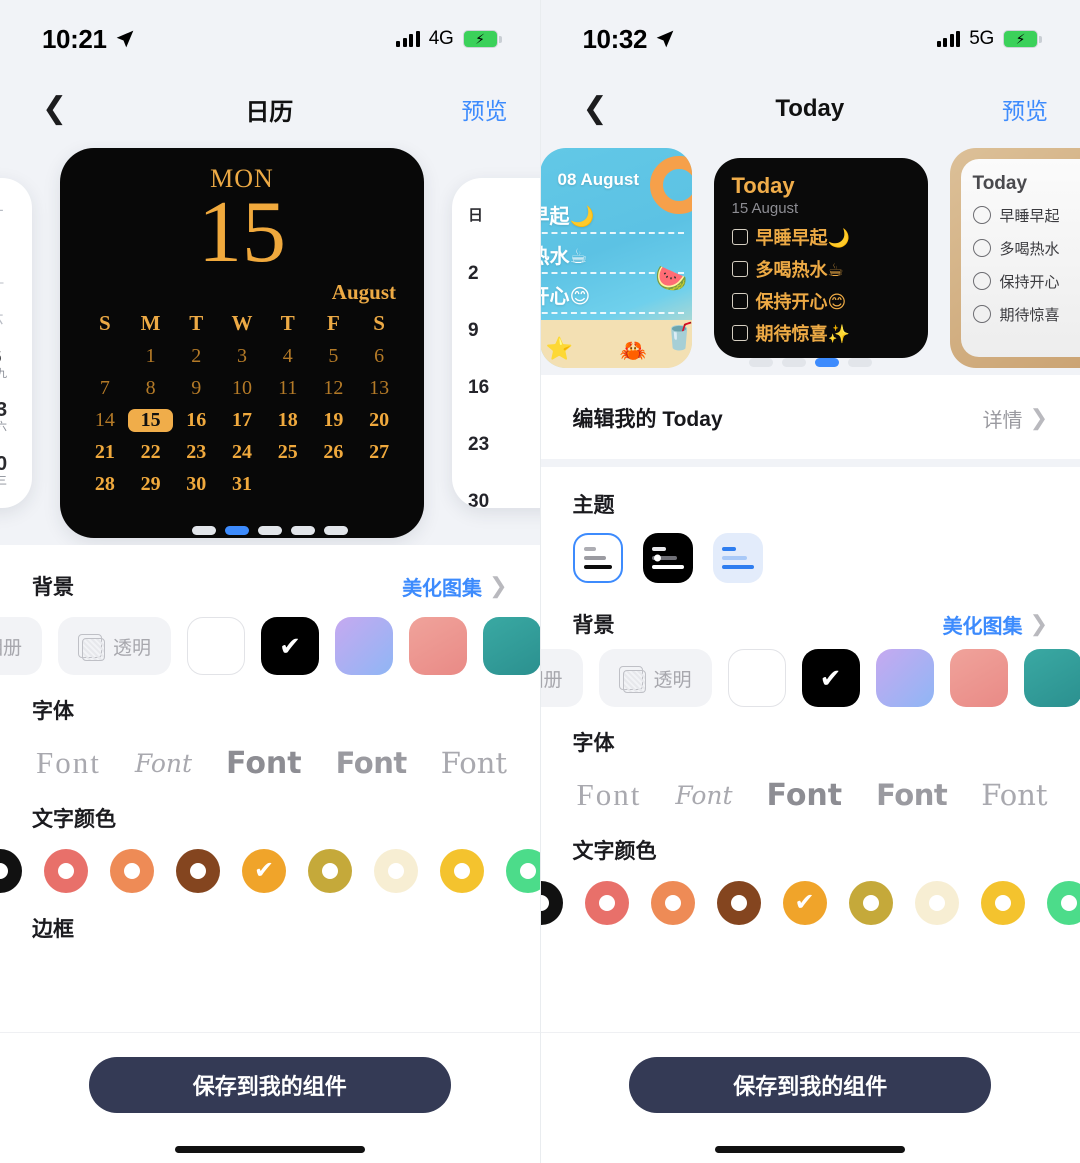  What do you see at coordinates (4, 416) in the screenshot?
I see `mini-cal-row: 13十六` at bounding box center [4, 416].